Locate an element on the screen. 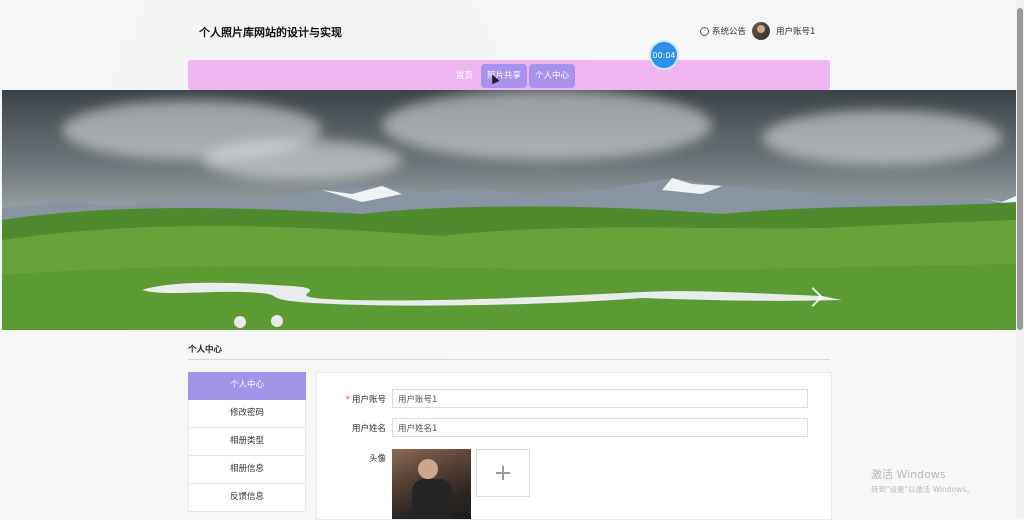  nav-menu: 首页 照片共享 个人中心 is located at coordinates (513, 76).